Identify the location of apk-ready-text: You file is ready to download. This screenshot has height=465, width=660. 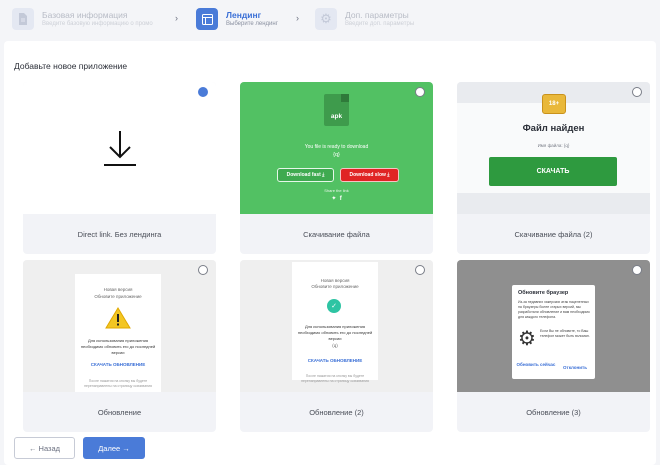
(336, 147).